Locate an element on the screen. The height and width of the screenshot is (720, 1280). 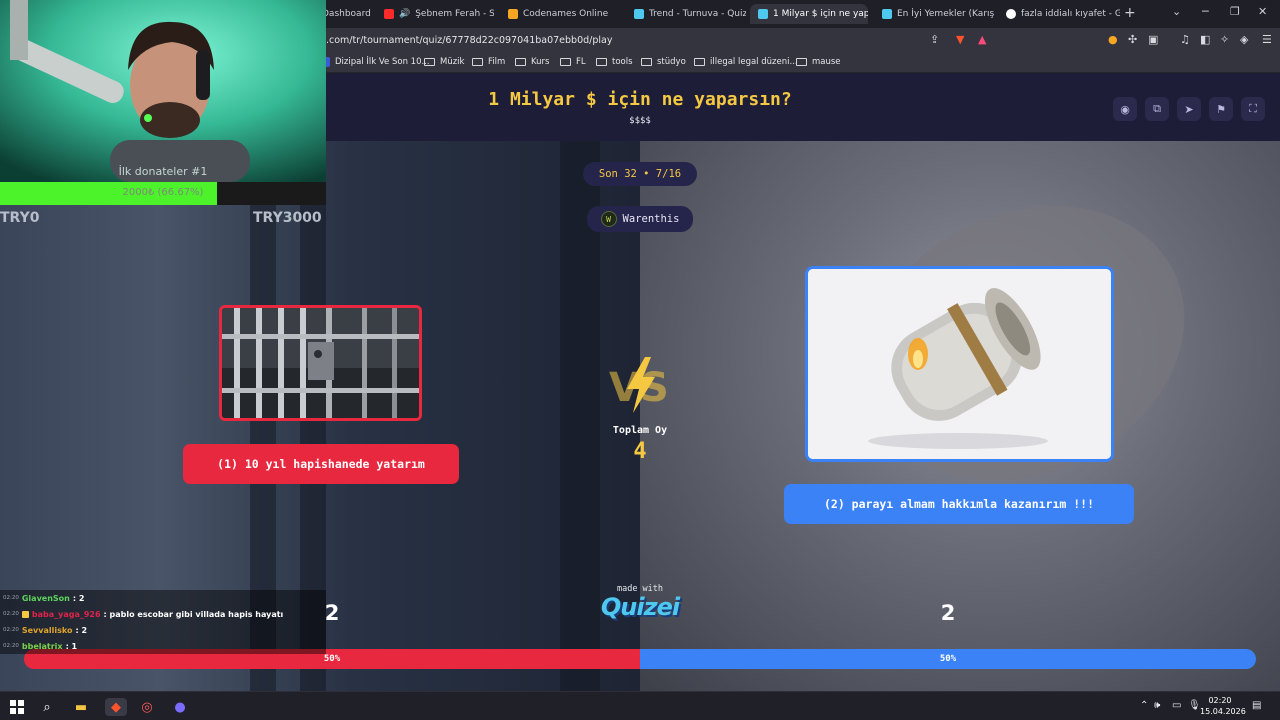
left-option-image is located at coordinates (320, 363).